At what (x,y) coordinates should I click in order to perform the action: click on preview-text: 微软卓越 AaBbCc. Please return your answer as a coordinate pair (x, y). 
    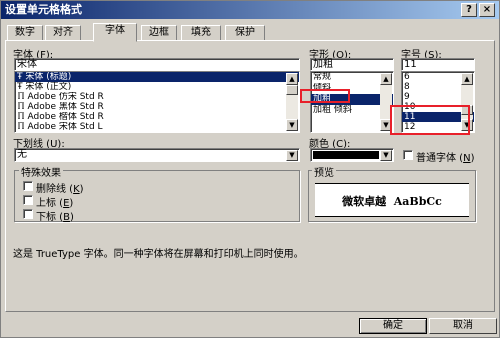
    Looking at the image, I should click on (392, 201).